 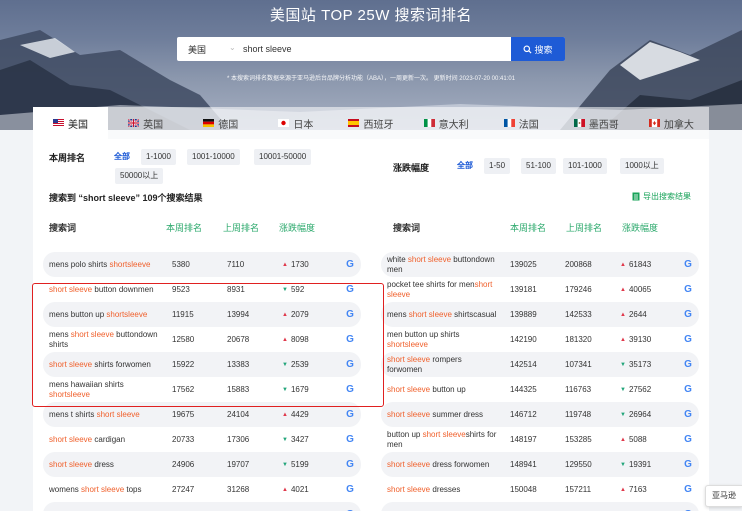 I want to click on keyword-cell: mens short sleeve shirtscasual, so click(x=443, y=314).